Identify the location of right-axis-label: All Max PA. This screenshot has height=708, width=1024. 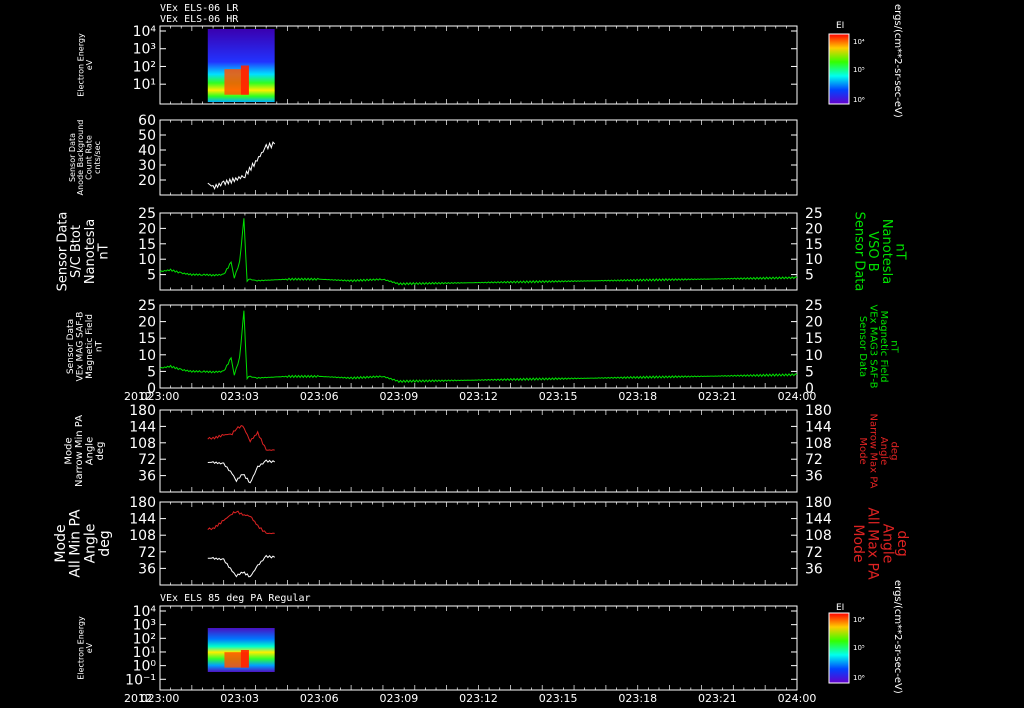
(873, 543).